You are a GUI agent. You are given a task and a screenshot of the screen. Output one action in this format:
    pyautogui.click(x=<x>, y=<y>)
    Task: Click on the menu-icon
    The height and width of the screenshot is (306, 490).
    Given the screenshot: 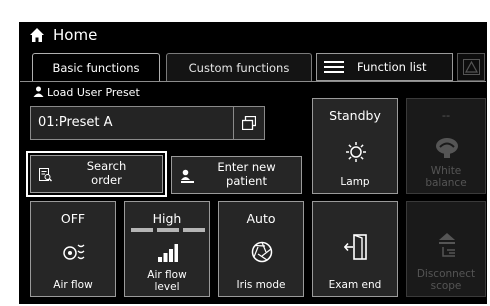 What is the action you would take?
    pyautogui.click(x=334, y=67)
    